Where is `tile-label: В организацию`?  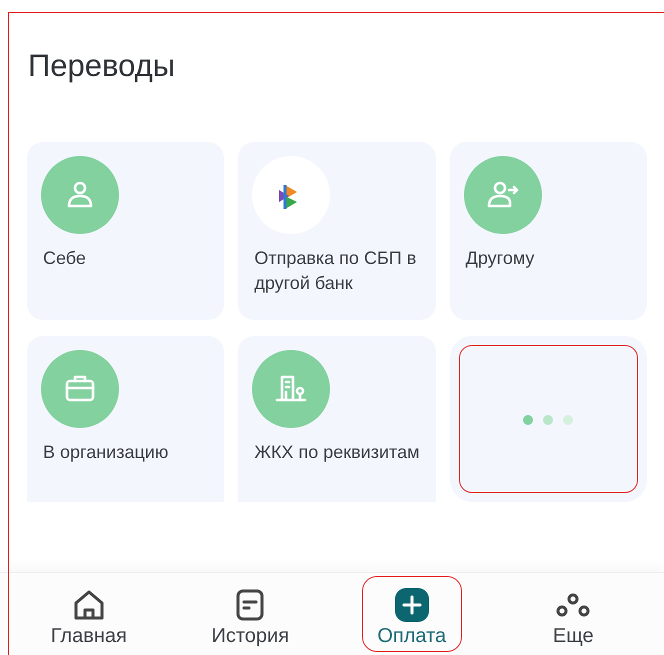
tile-label: В организацию is located at coordinates (106, 452).